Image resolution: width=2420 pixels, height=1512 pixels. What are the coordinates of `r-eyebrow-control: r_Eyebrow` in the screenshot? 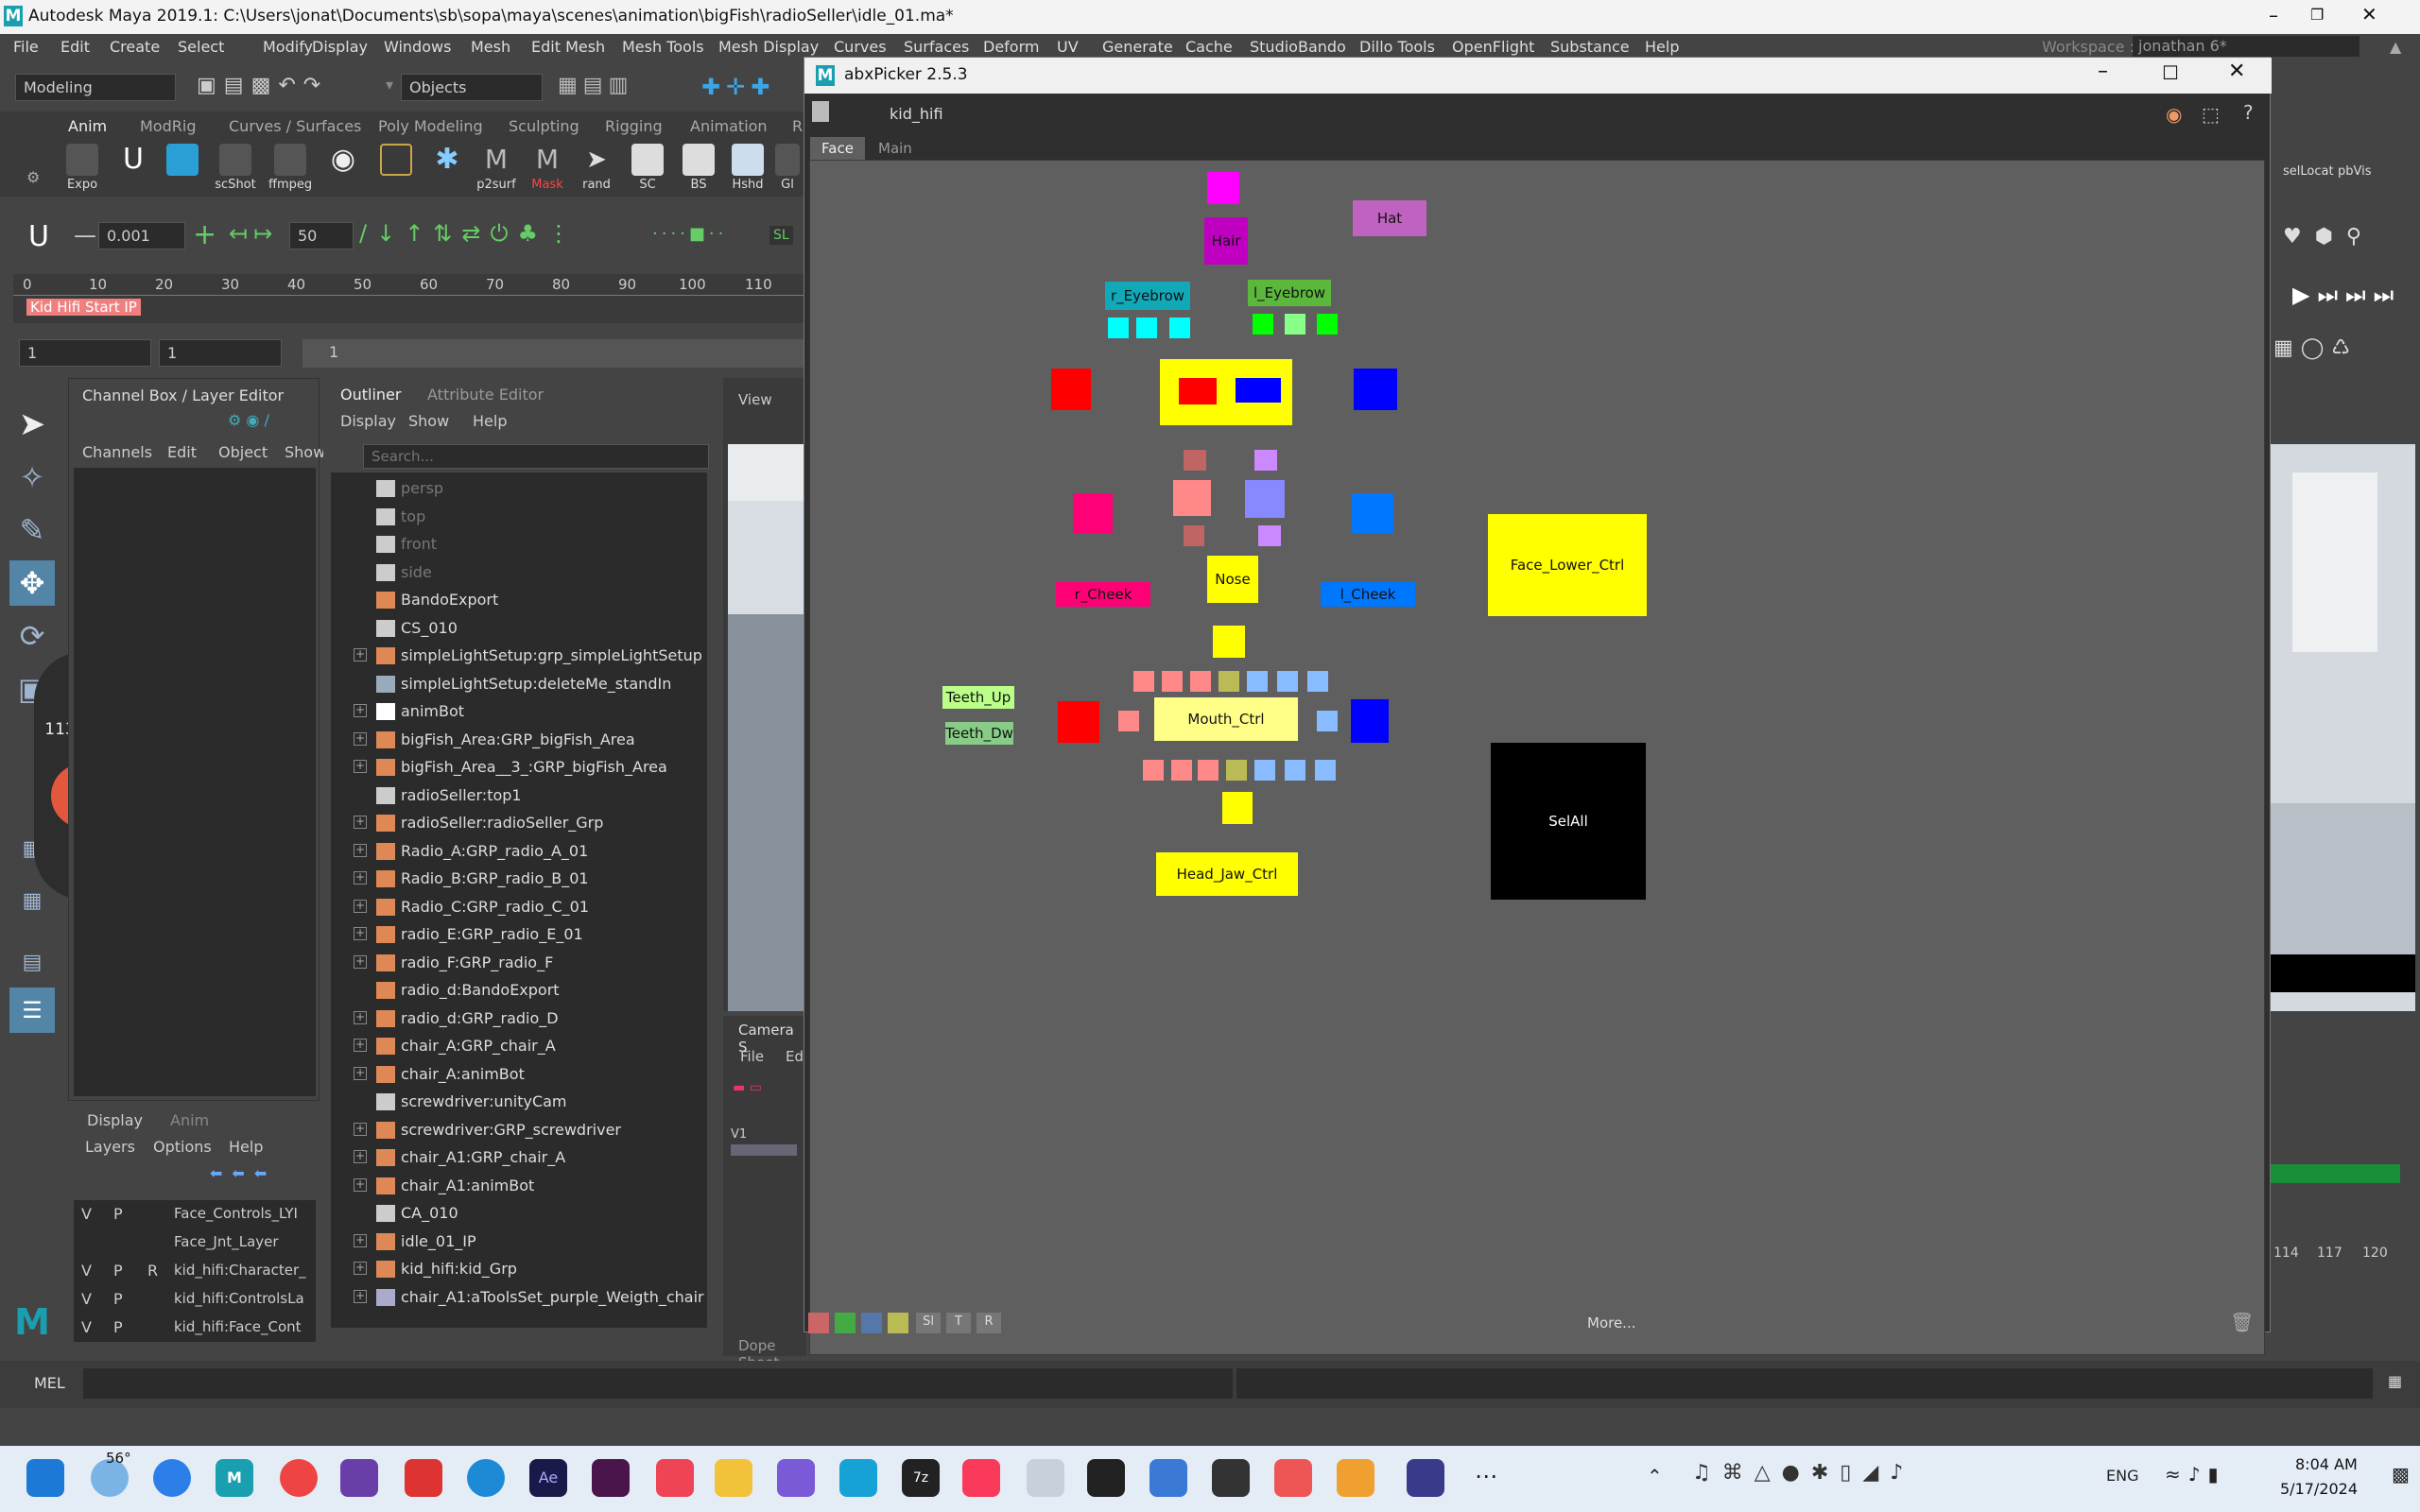 It's located at (1147, 296).